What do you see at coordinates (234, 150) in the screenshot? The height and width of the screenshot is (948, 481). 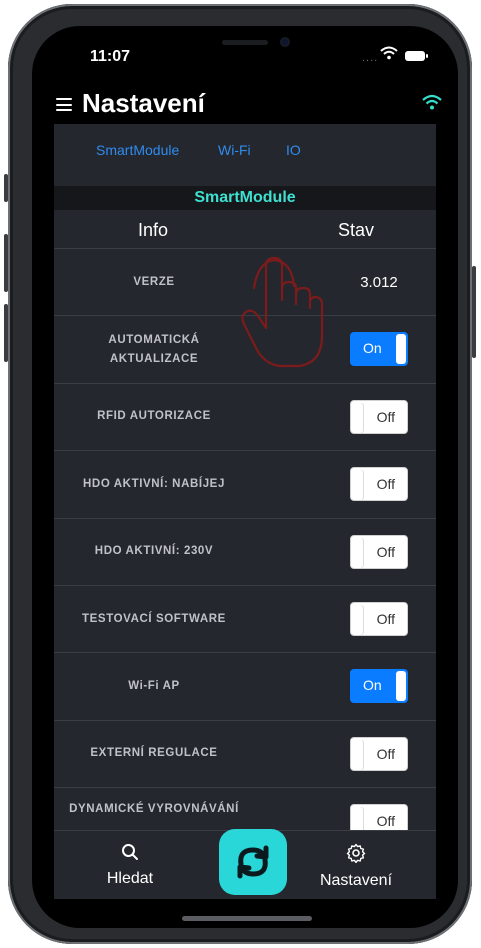 I see `tab-wifi: Wi-Fi` at bounding box center [234, 150].